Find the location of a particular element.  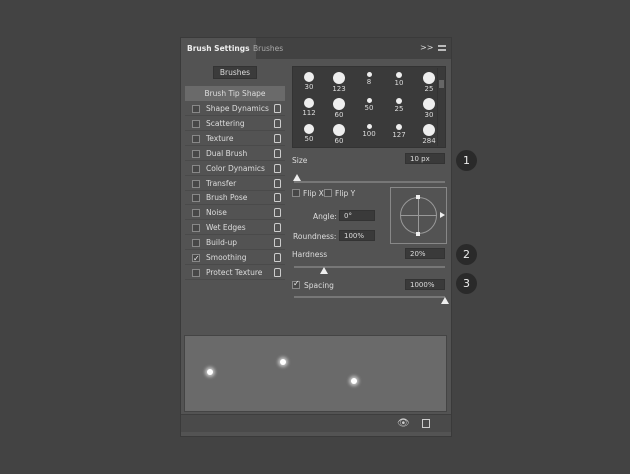

angle-arrow-icon is located at coordinates (442, 215).